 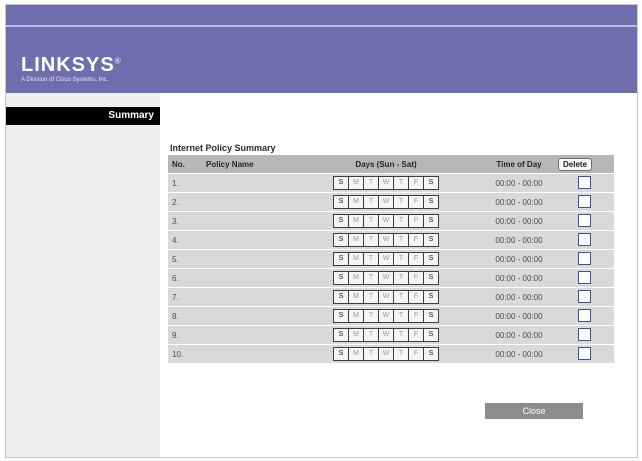 I want to click on delete-button: Delete, so click(x=575, y=164).